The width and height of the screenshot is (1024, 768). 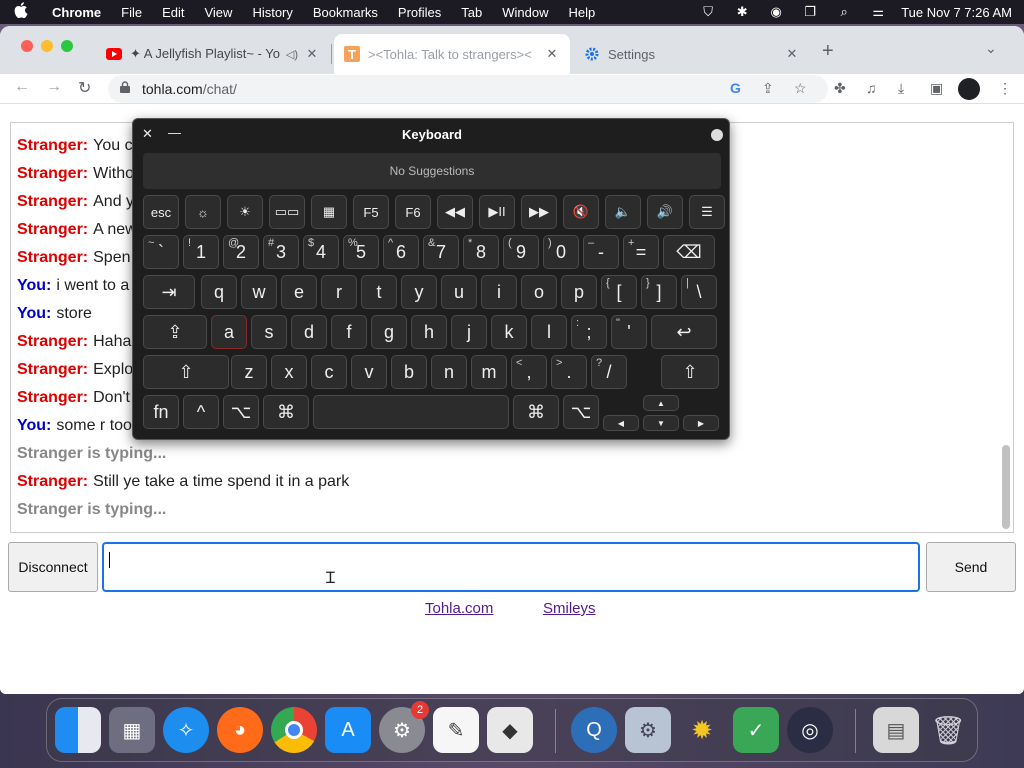 I want to click on system-preferences-icon: ⚙ 2, so click(x=404, y=727).